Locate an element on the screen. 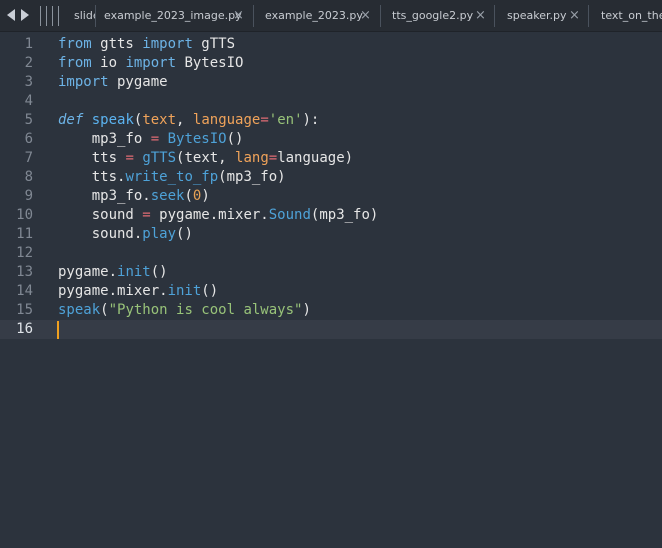  code-token: ( is located at coordinates (188, 196).